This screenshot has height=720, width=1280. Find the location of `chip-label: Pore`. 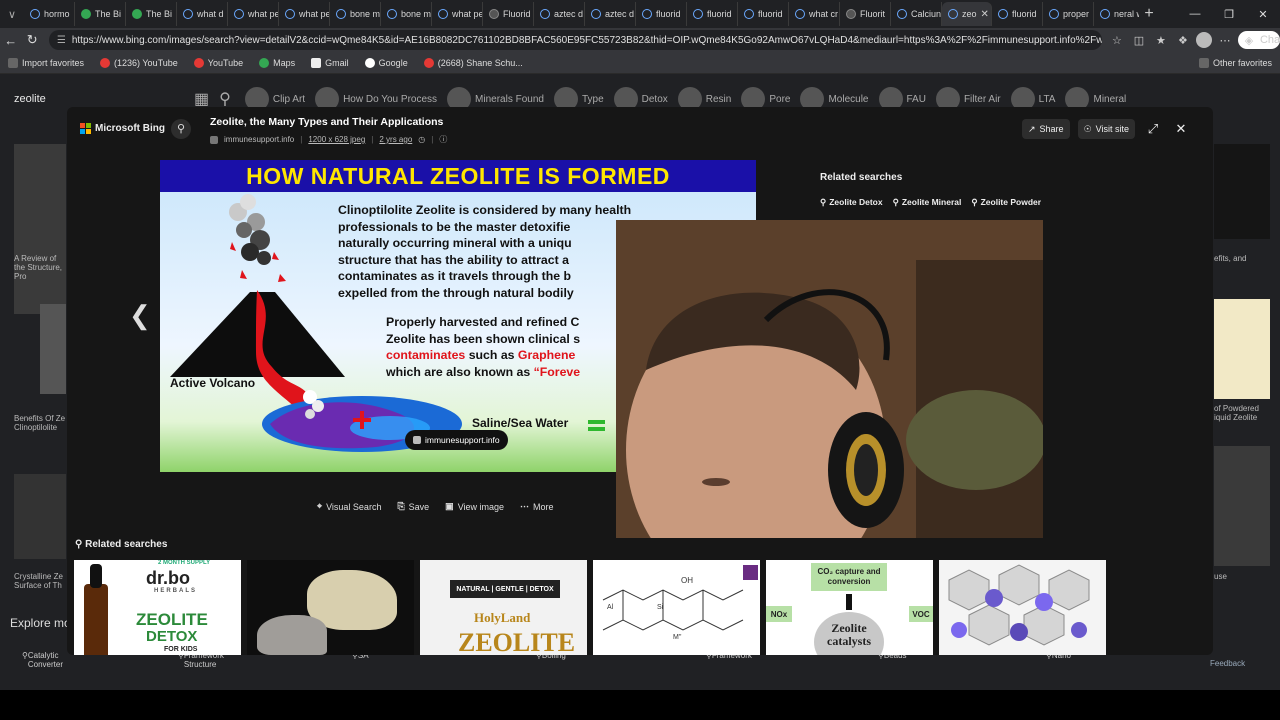

chip-label: Pore is located at coordinates (780, 99).